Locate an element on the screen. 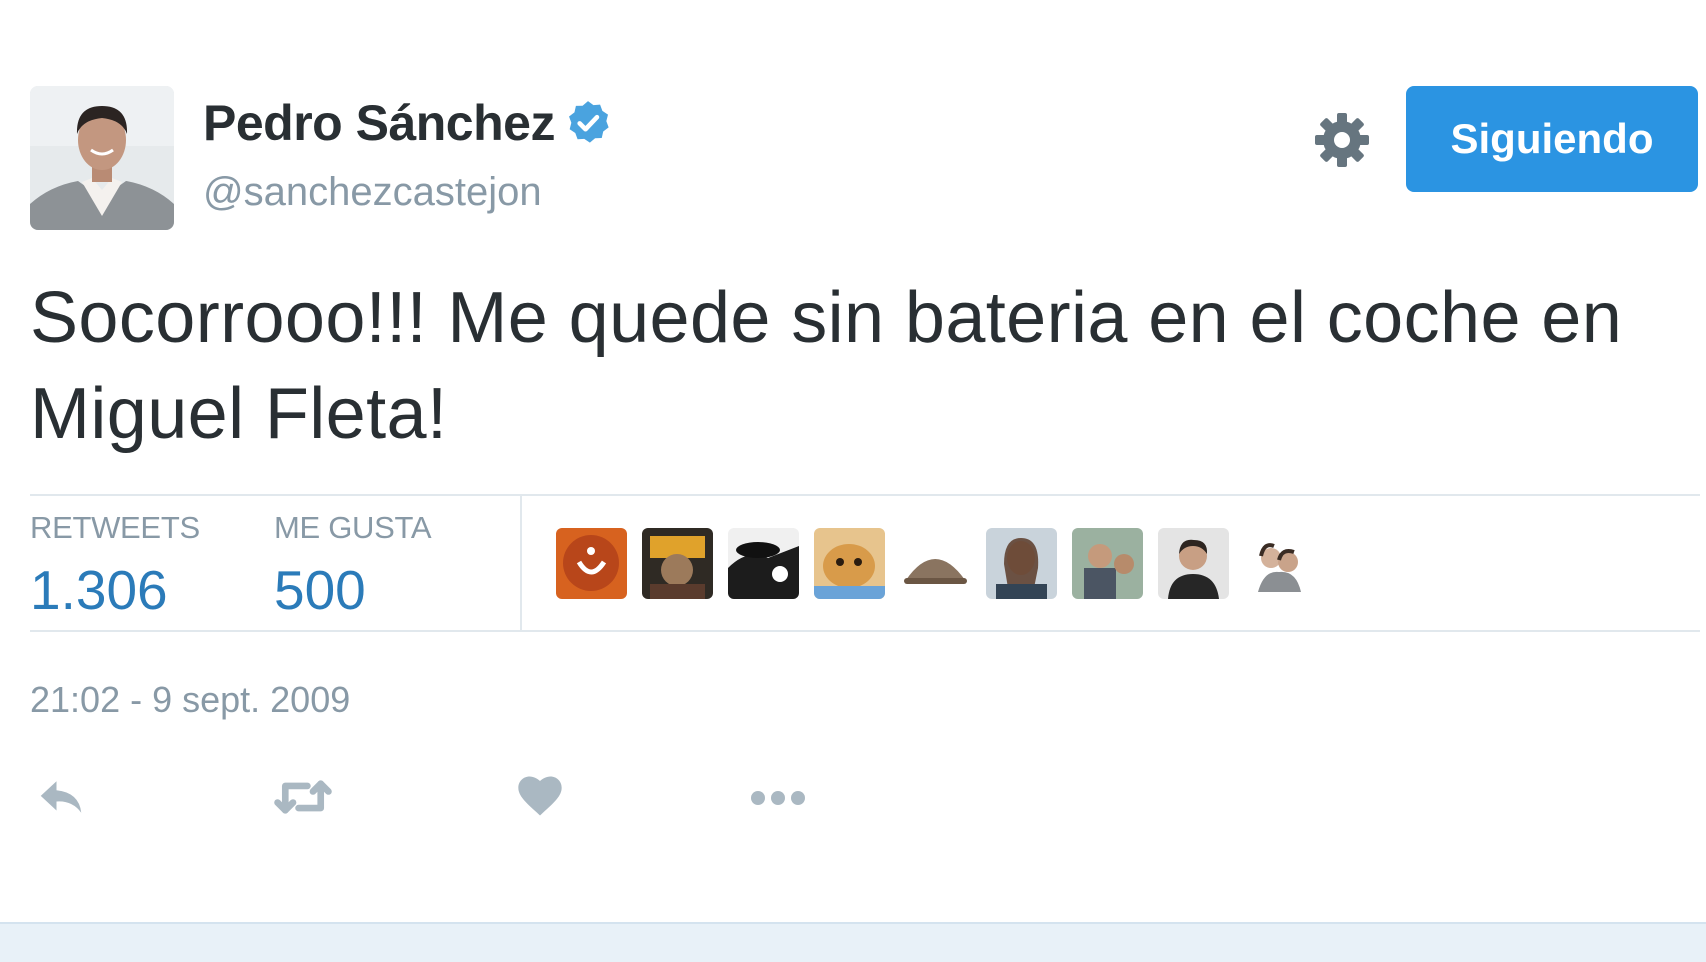 This screenshot has height=962, width=1706. display-name: Pedro Sánchez is located at coordinates (379, 123).